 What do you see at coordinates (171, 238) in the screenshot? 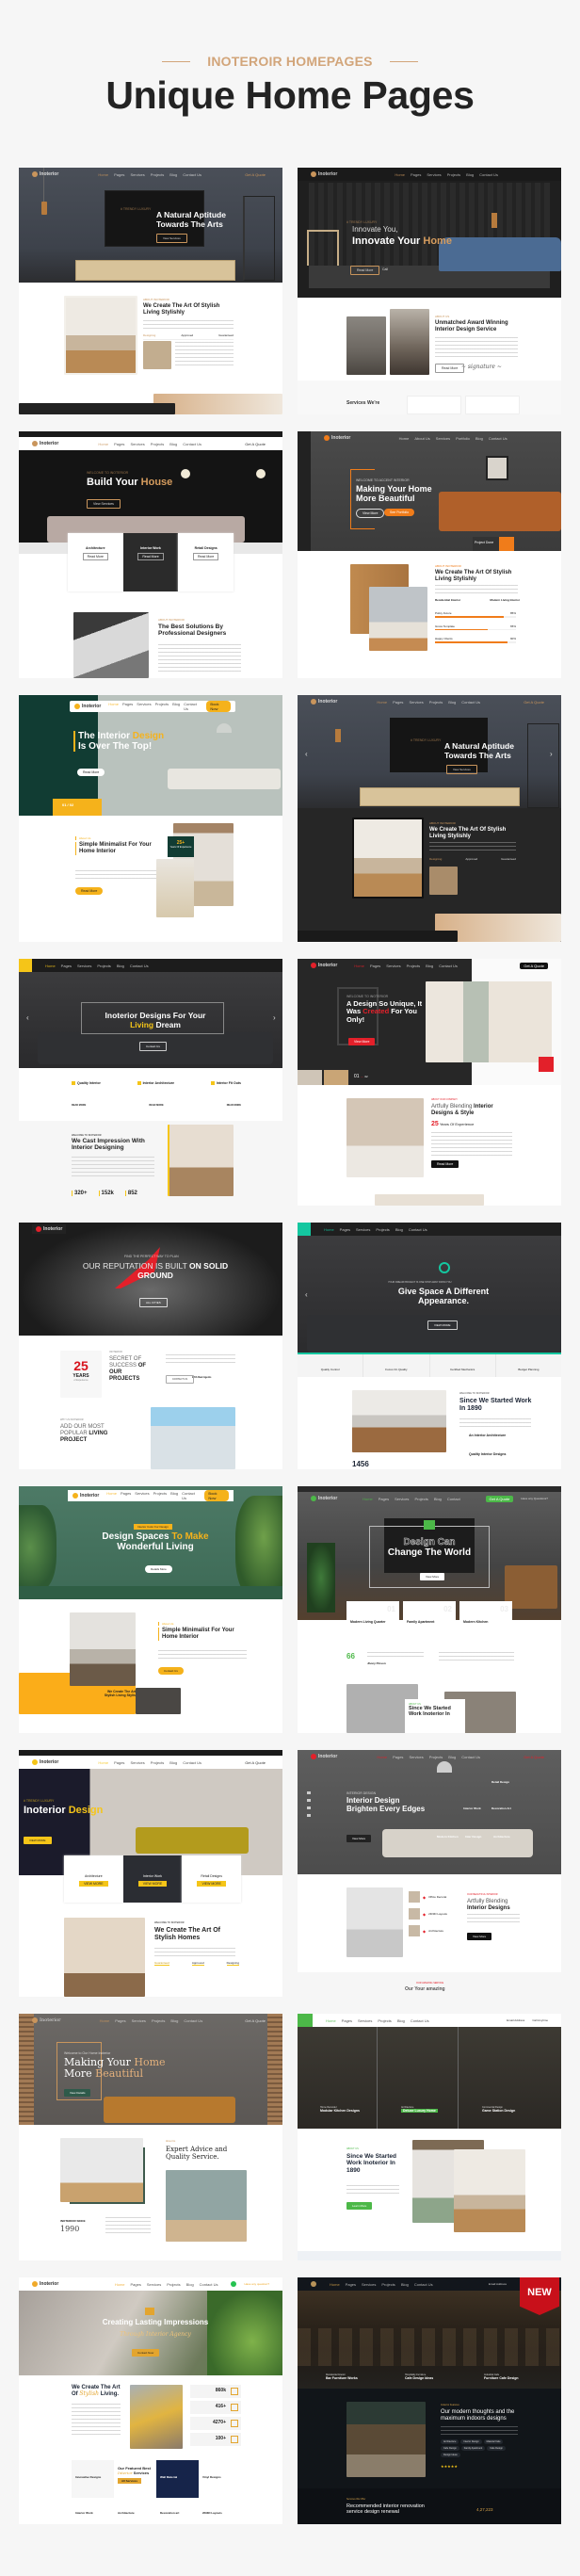
I see `hero-button: View Services` at bounding box center [171, 238].